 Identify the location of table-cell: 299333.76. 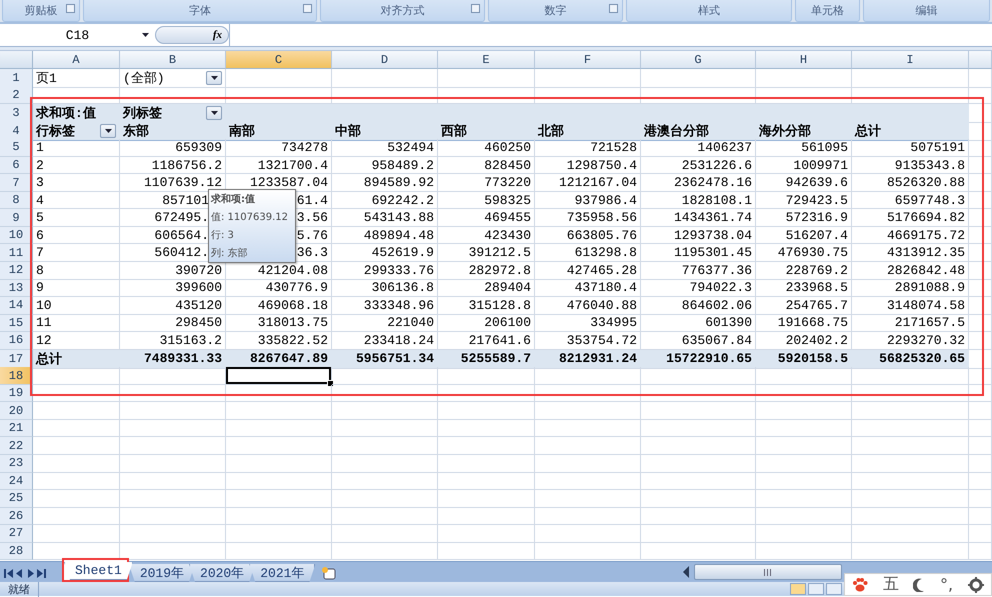
(385, 271).